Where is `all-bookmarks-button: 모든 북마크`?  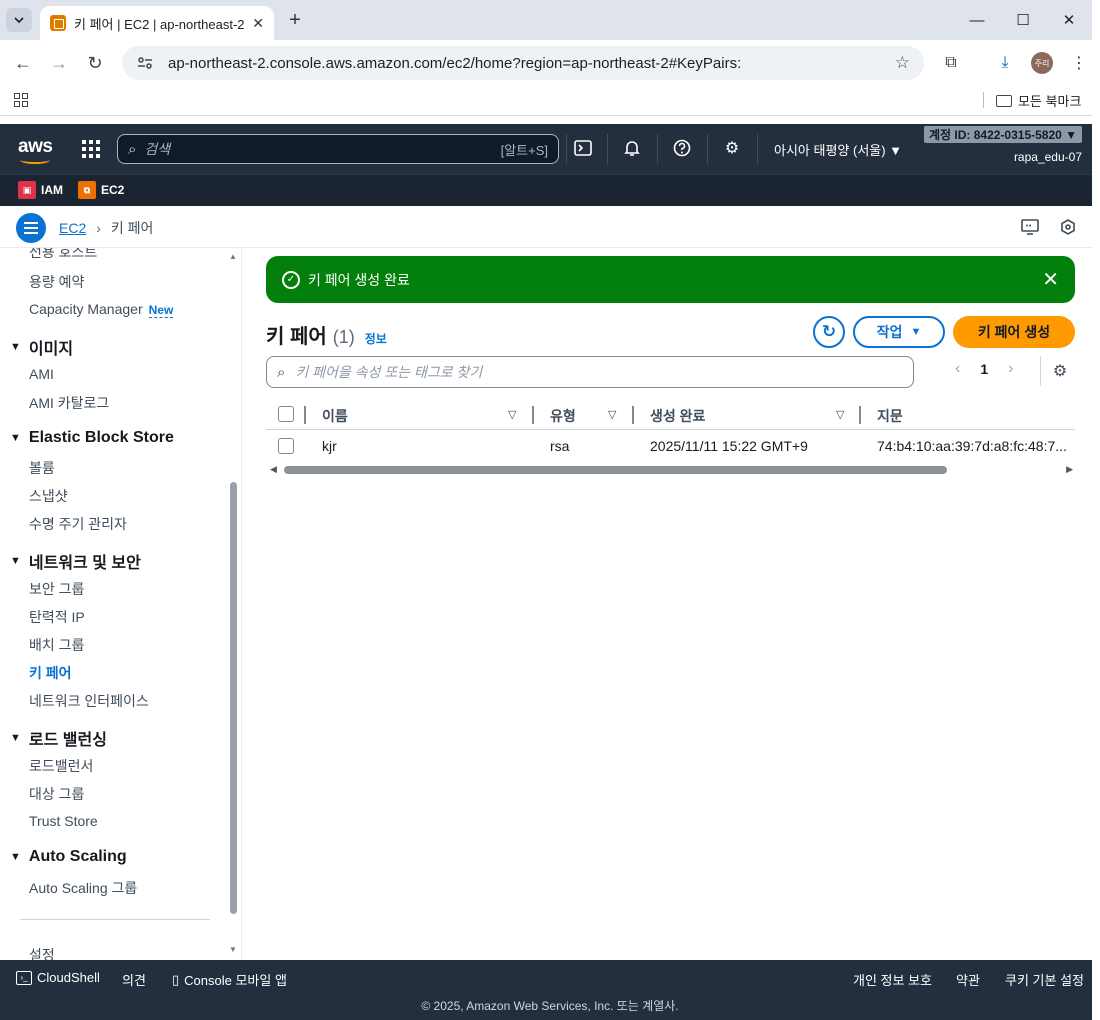
all-bookmarks-button: 모든 북마크 is located at coordinates (1038, 100).